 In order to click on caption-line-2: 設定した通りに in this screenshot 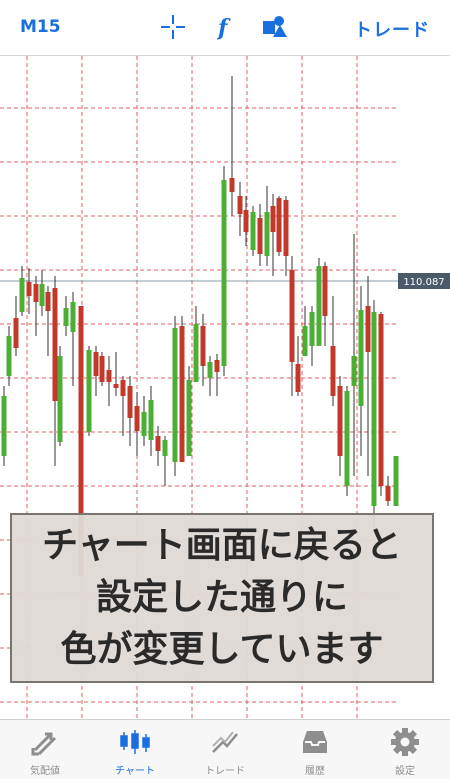, I will do `click(221, 597)`.